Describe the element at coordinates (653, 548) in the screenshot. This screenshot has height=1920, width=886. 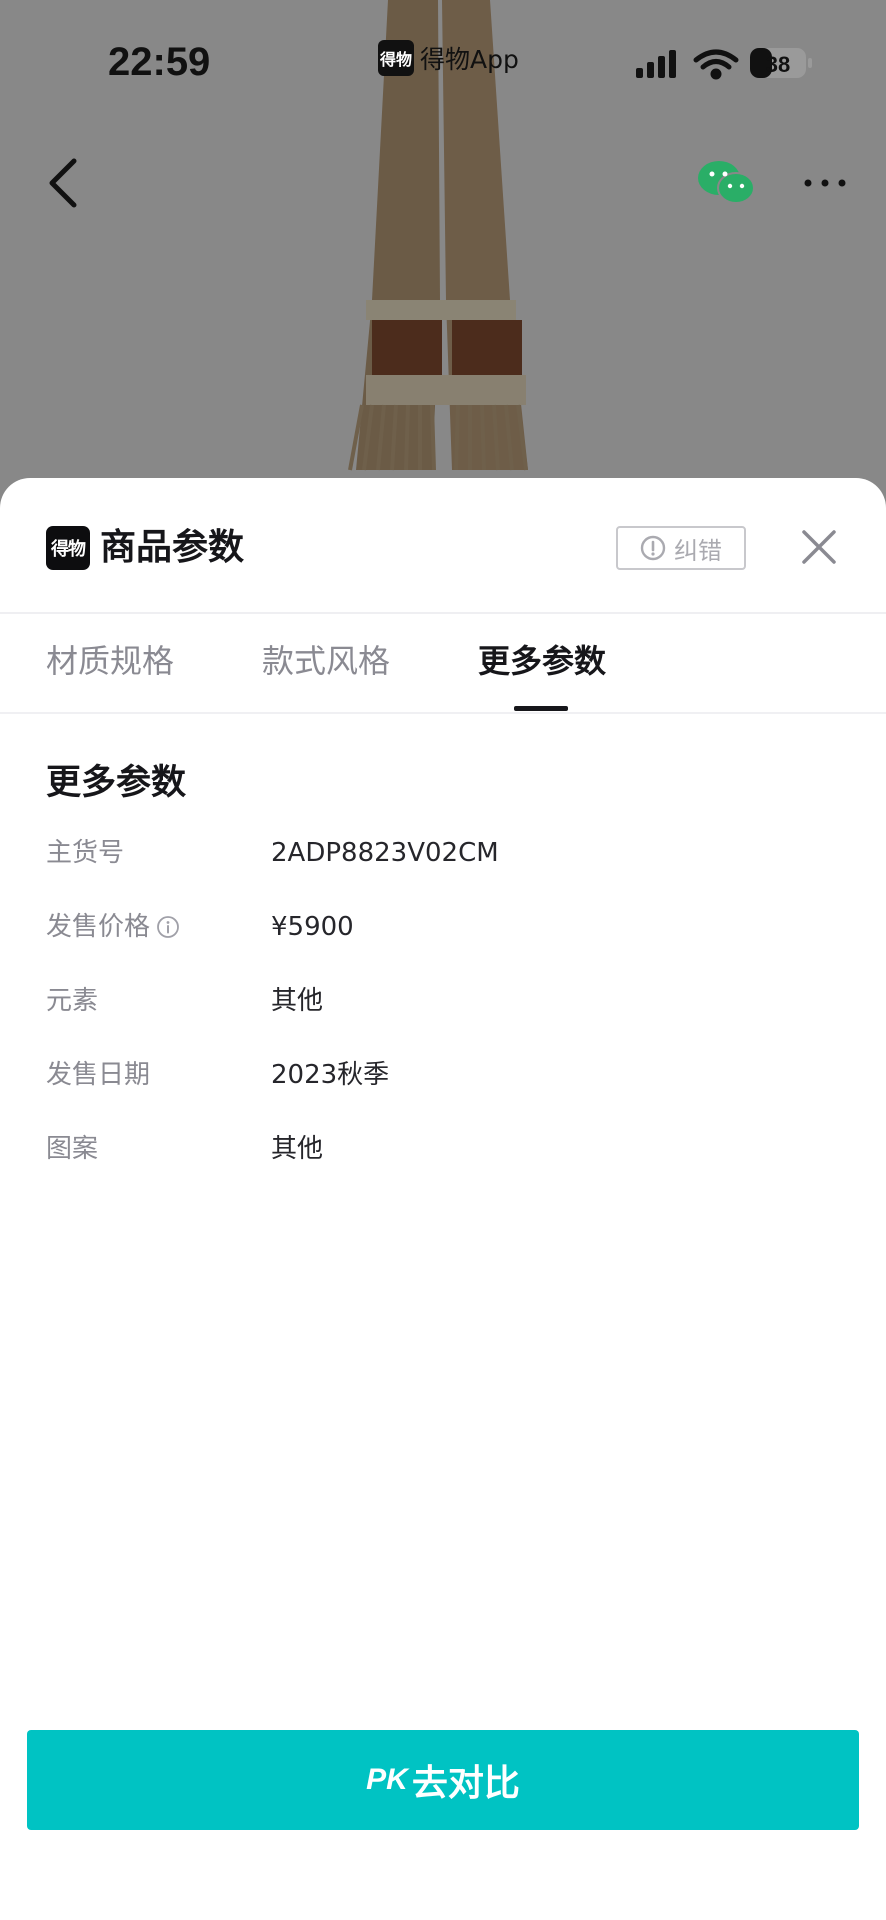
I see `alert-circle-icon` at that location.